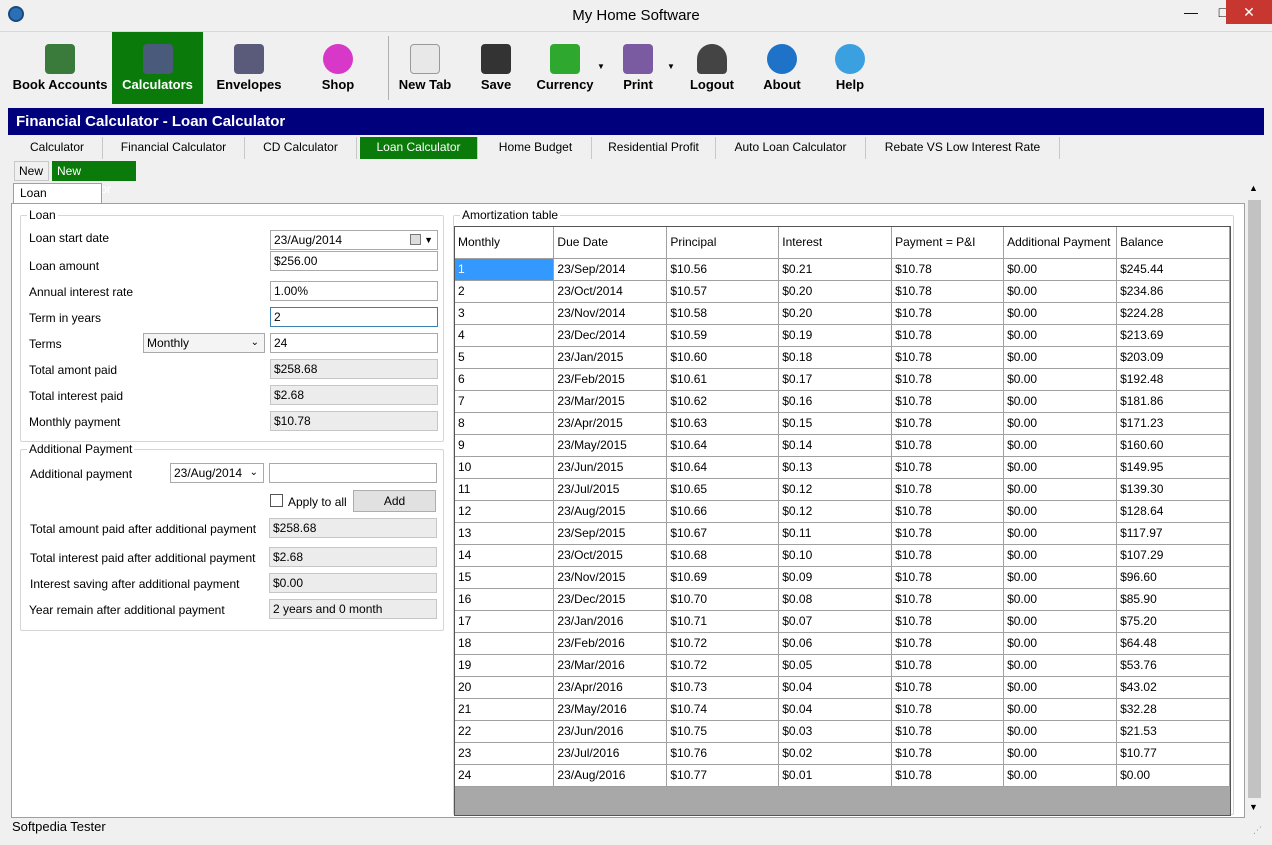 Image resolution: width=1272 pixels, height=845 pixels. What do you see at coordinates (610, 709) in the screenshot?
I see `table-cell: 23/May/2016` at bounding box center [610, 709].